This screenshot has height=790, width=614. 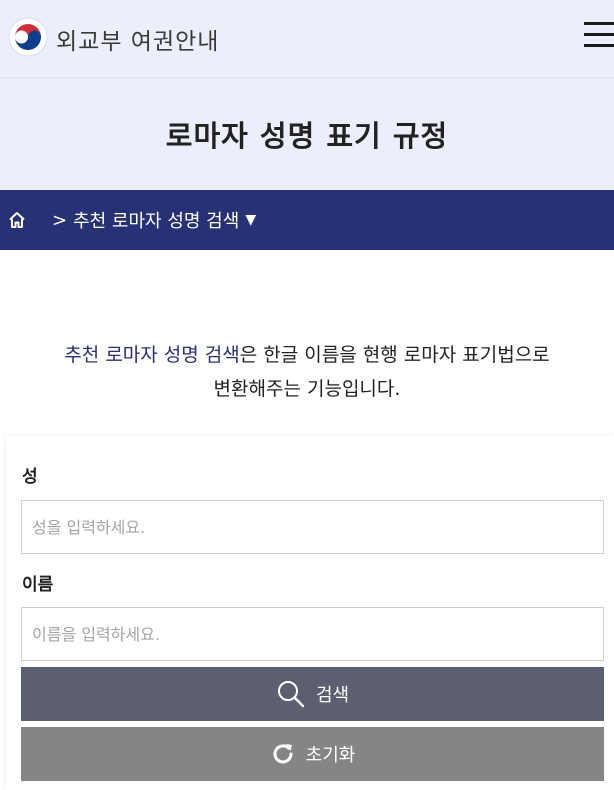 I want to click on home-icon, so click(x=17, y=220).